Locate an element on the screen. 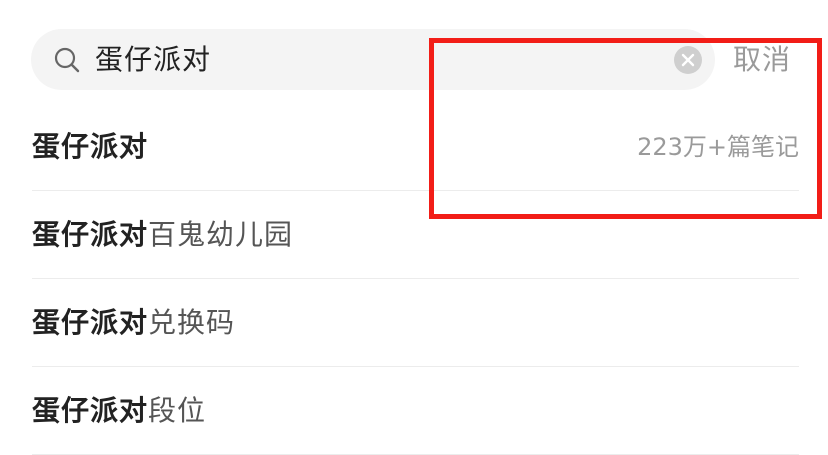 The height and width of the screenshot is (455, 828). suggestion-label: 蛋仔派对段位 is located at coordinates (119, 411).